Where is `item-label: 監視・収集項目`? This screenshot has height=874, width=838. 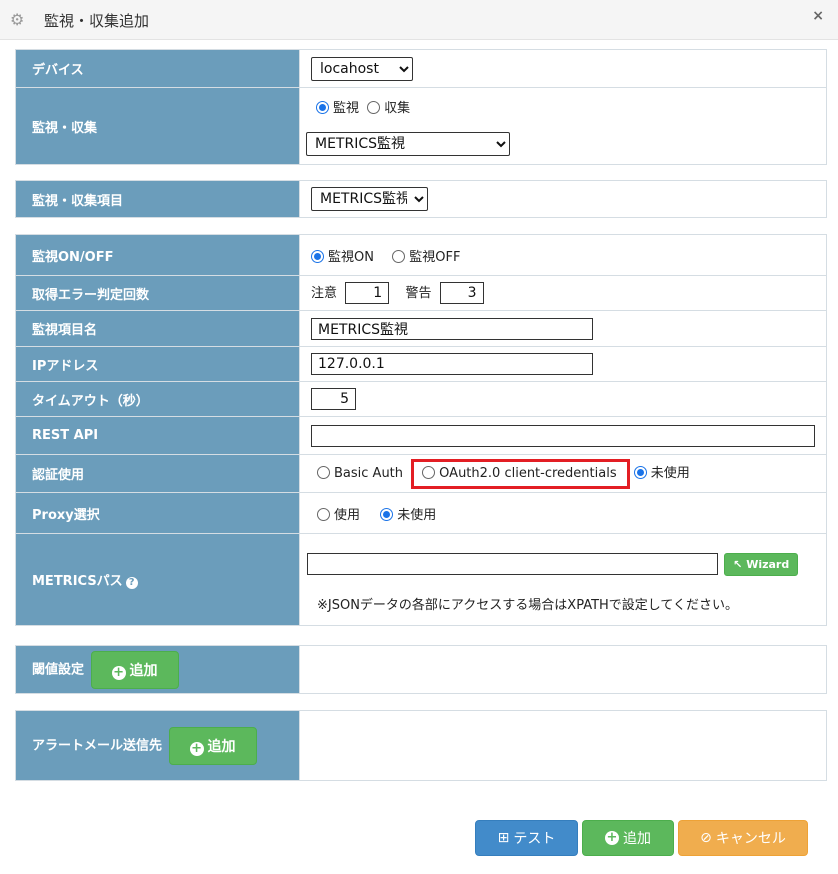
item-label: 監視・収集項目 is located at coordinates (157, 199).